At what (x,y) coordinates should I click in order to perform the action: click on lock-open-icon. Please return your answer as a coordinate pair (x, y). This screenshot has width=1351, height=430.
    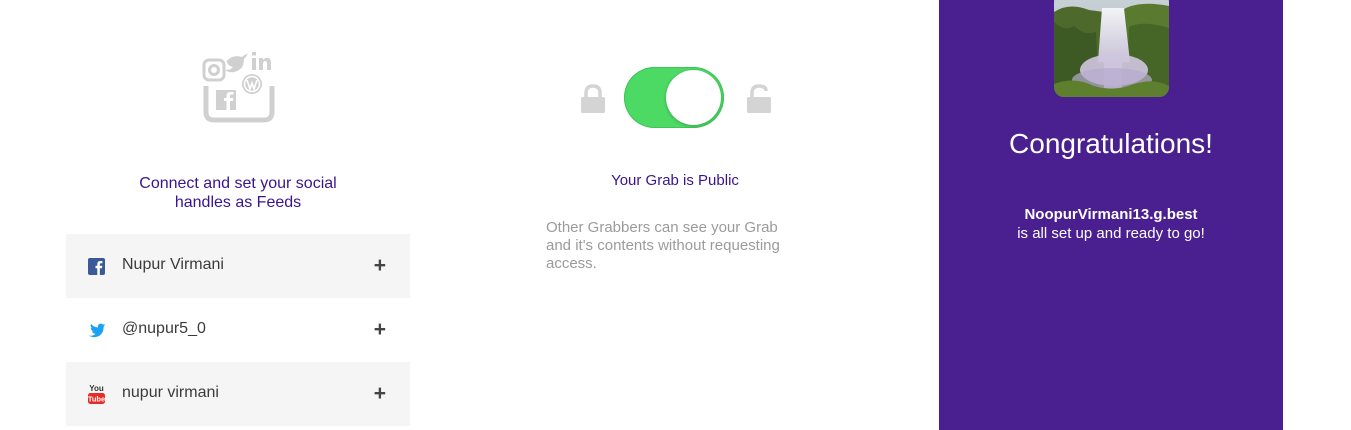
    Looking at the image, I should click on (759, 99).